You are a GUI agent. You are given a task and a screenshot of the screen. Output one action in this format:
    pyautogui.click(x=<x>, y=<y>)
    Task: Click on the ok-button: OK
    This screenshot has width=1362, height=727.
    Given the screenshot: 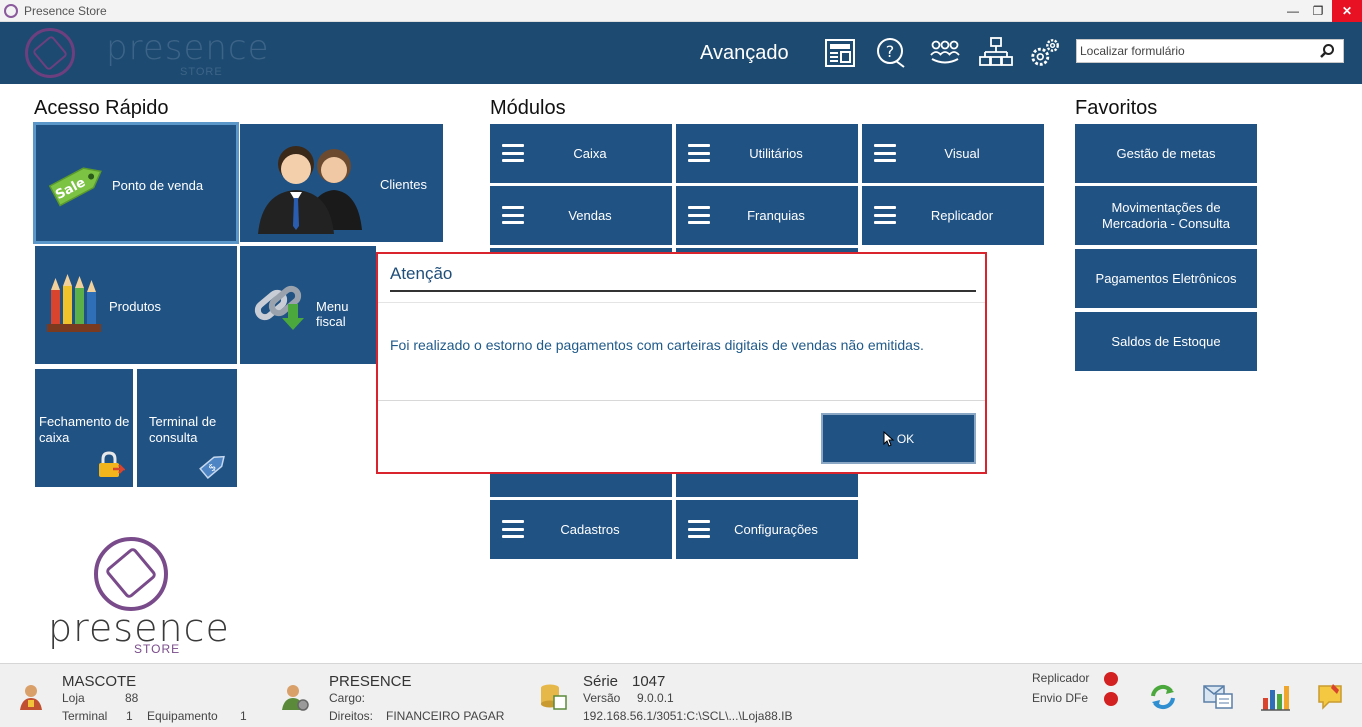 What is the action you would take?
    pyautogui.click(x=898, y=438)
    